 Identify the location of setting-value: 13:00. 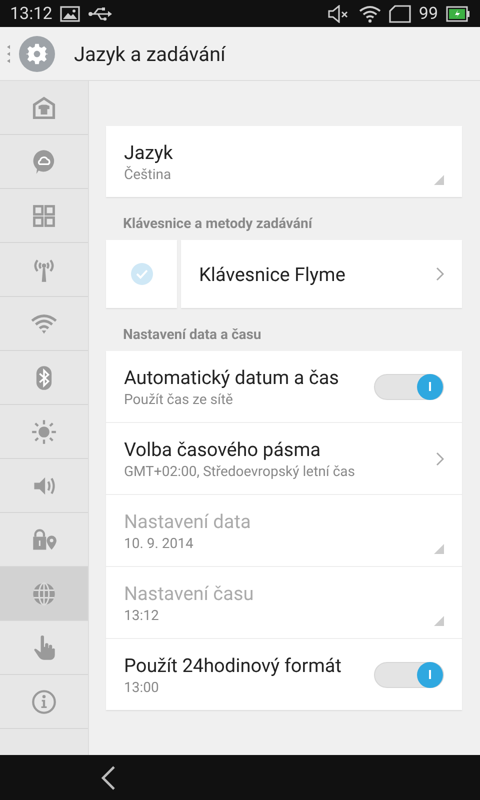
(141, 688).